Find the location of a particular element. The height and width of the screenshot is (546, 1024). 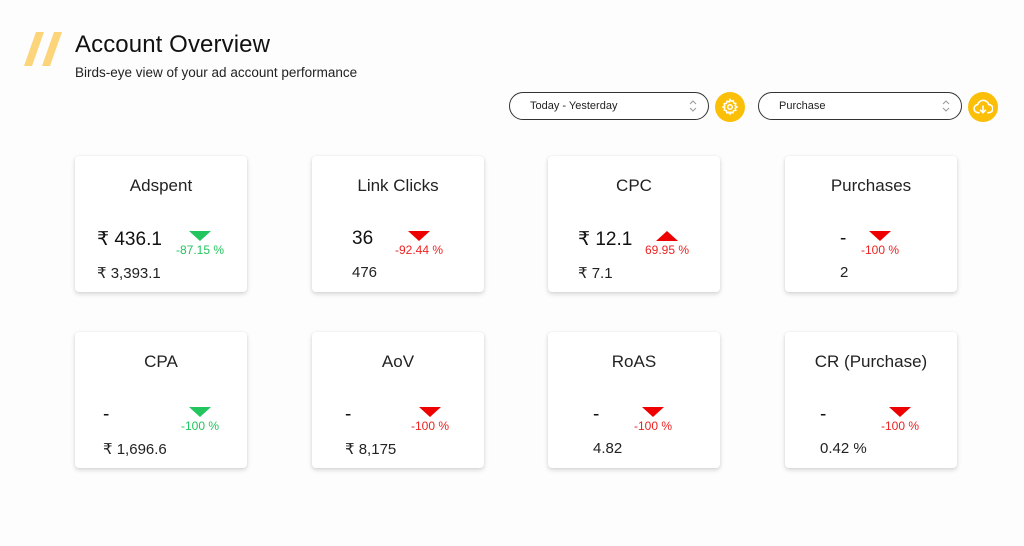

metric-change-percent: 69.95 % is located at coordinates (667, 250).